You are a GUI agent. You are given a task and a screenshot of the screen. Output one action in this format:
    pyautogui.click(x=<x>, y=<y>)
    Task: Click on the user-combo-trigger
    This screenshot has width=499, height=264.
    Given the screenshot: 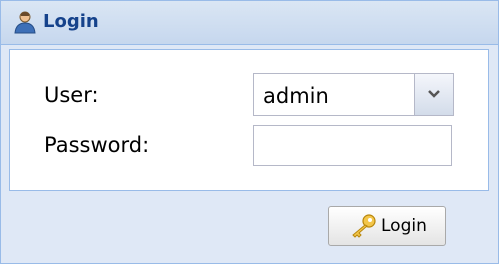 What is the action you would take?
    pyautogui.click(x=433, y=94)
    